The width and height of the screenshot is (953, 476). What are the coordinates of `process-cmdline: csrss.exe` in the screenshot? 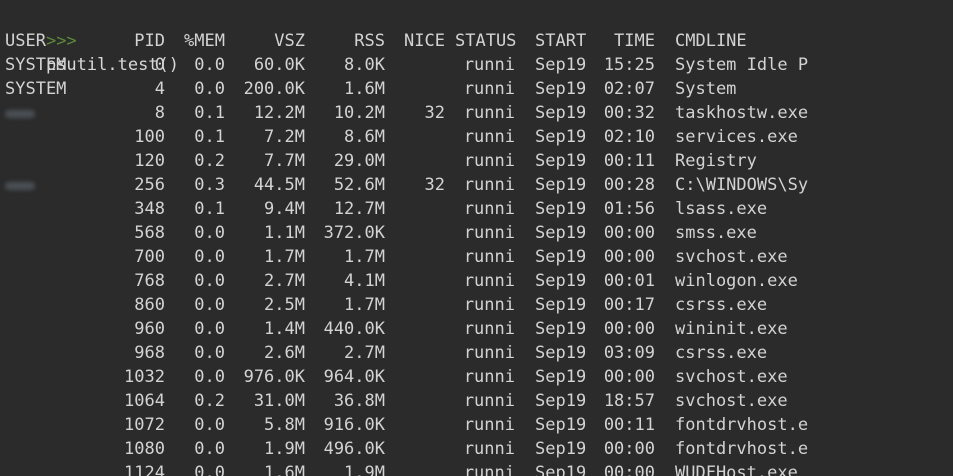 It's located at (721, 353).